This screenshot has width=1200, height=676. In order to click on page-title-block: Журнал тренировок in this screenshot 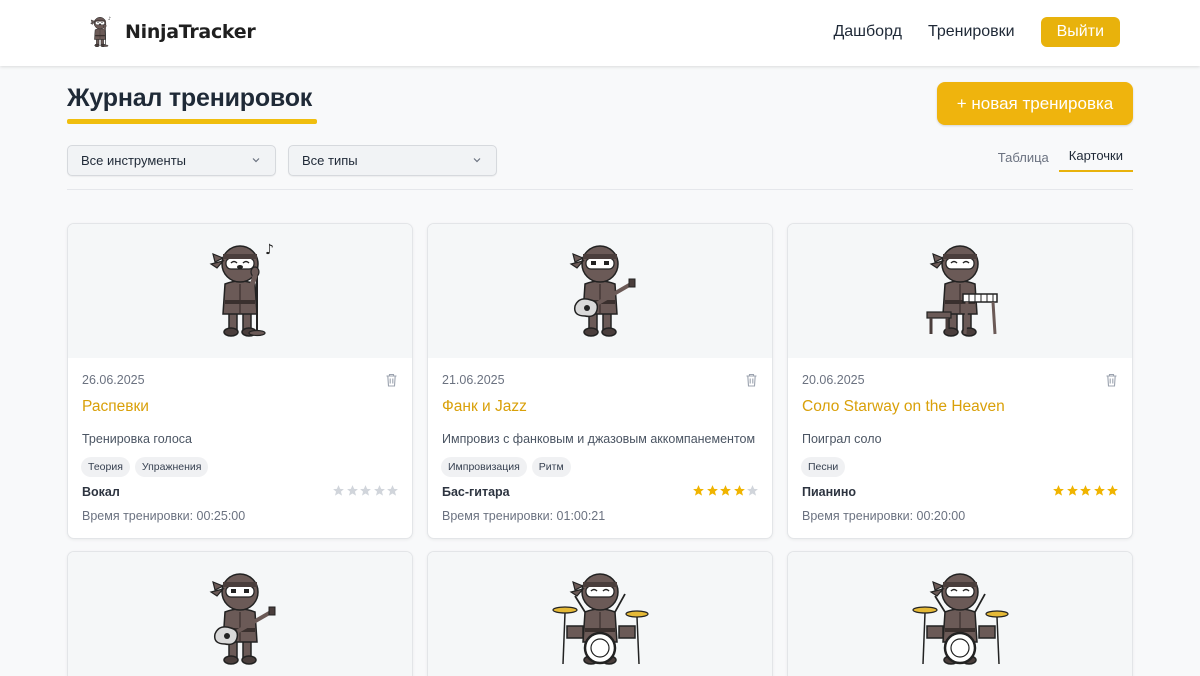, I will do `click(192, 104)`.